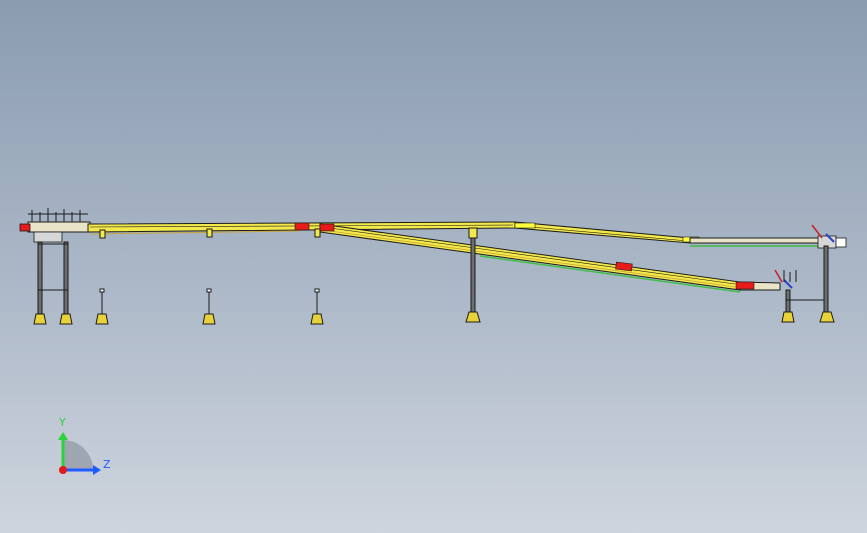 The image size is (867, 533). I want to click on orientation-triad: Y Z, so click(84, 445).